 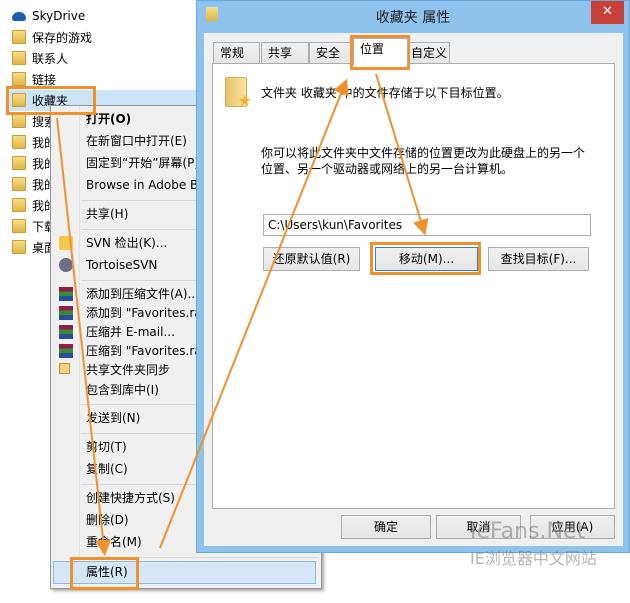 What do you see at coordinates (380, 51) in the screenshot?
I see `tab-location: 位置` at bounding box center [380, 51].